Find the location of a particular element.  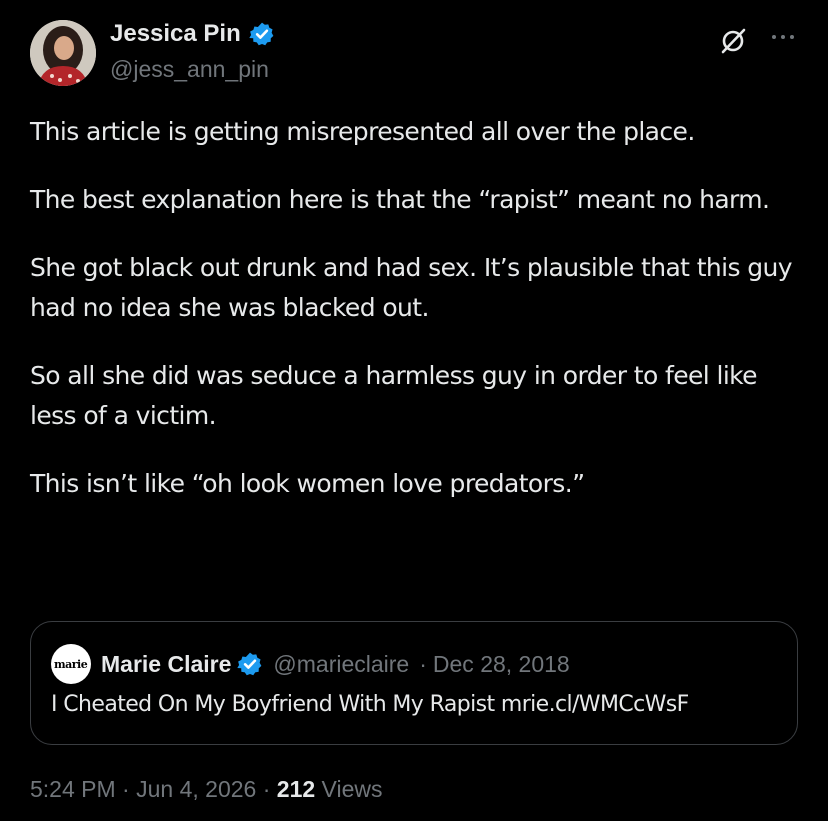

post-date: Jun 4, 2026 is located at coordinates (196, 789).